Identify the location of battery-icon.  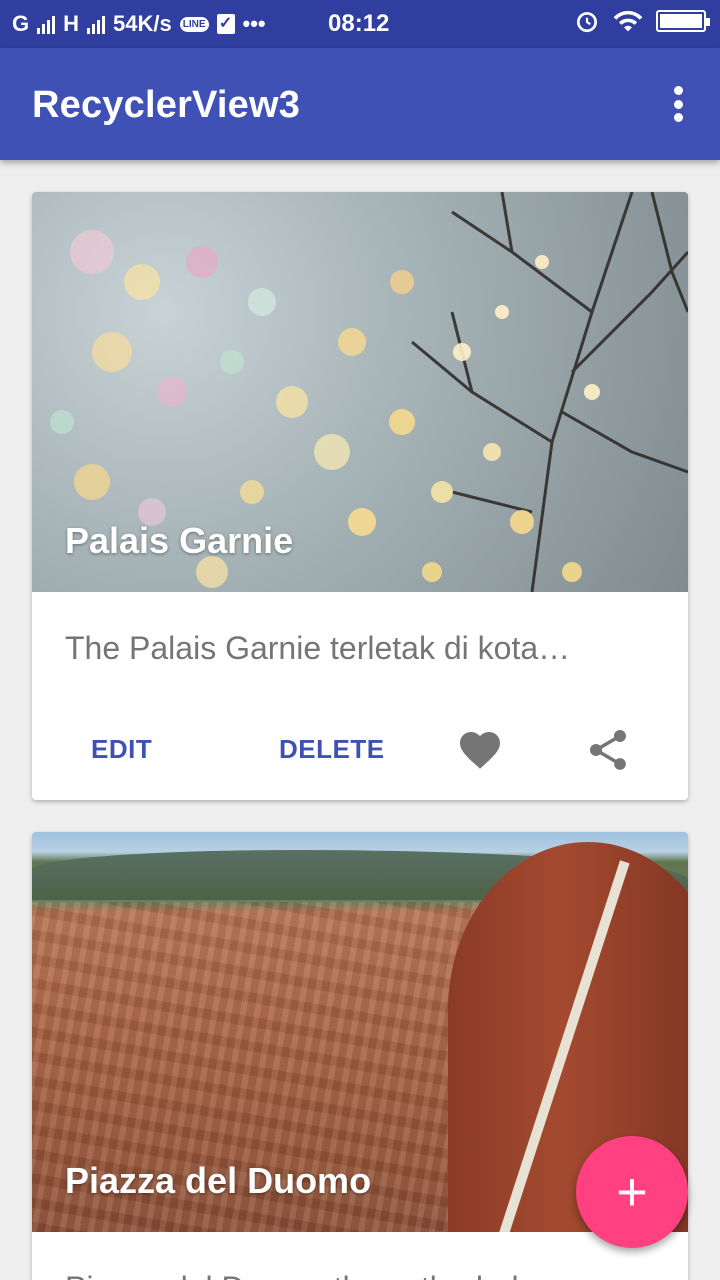
(683, 21).